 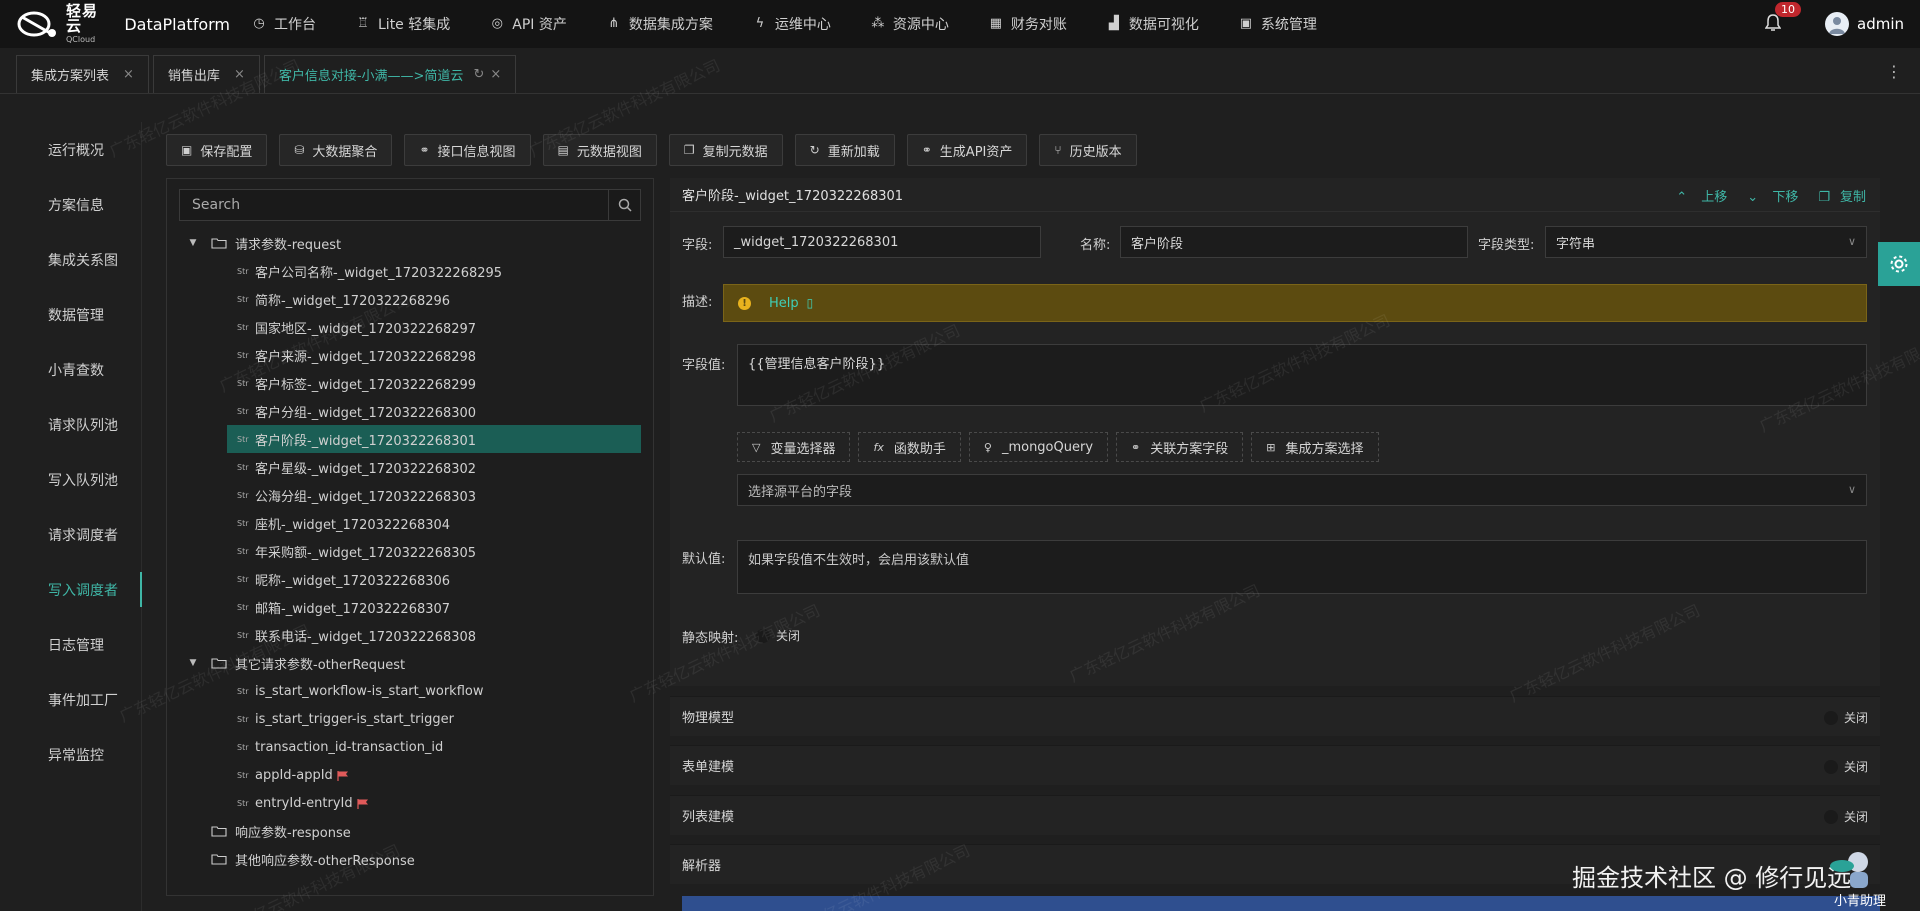 What do you see at coordinates (467, 150) in the screenshot?
I see `api-info-view-button: ⚭接口信息视图` at bounding box center [467, 150].